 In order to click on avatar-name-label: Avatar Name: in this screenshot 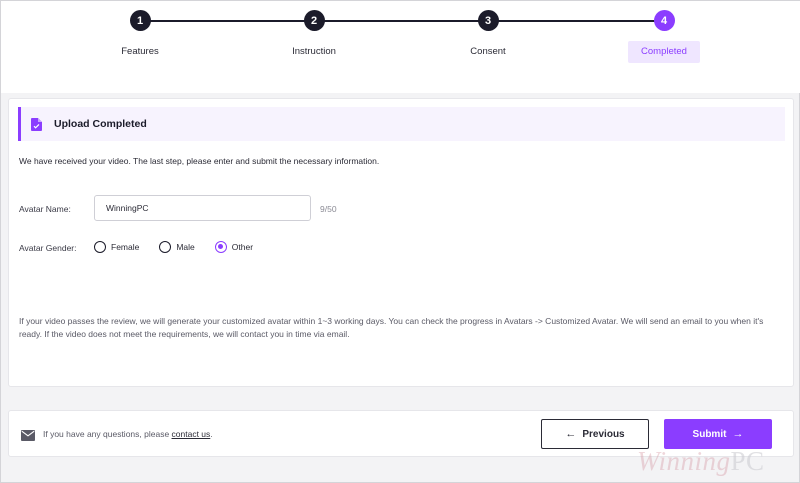, I will do `click(45, 209)`.